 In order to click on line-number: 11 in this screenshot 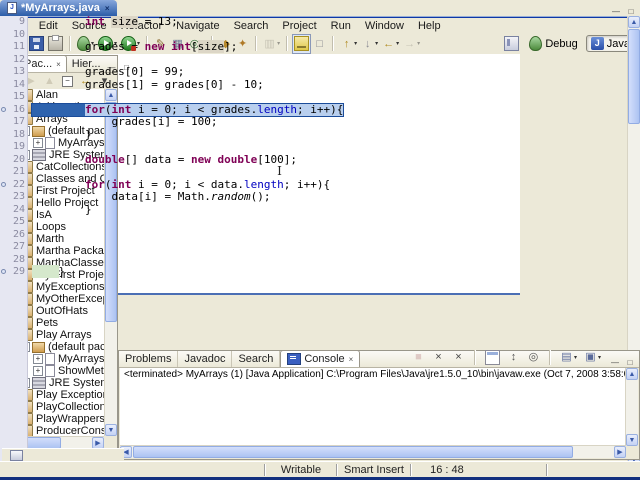, I will do `click(18, 46)`.